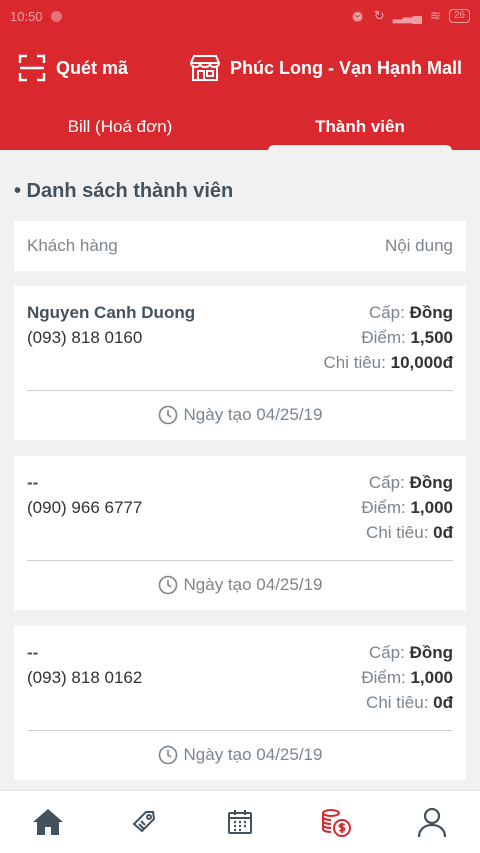 The height and width of the screenshot is (853, 480). I want to click on member-name: Nguyen Canh Duong, so click(111, 312).